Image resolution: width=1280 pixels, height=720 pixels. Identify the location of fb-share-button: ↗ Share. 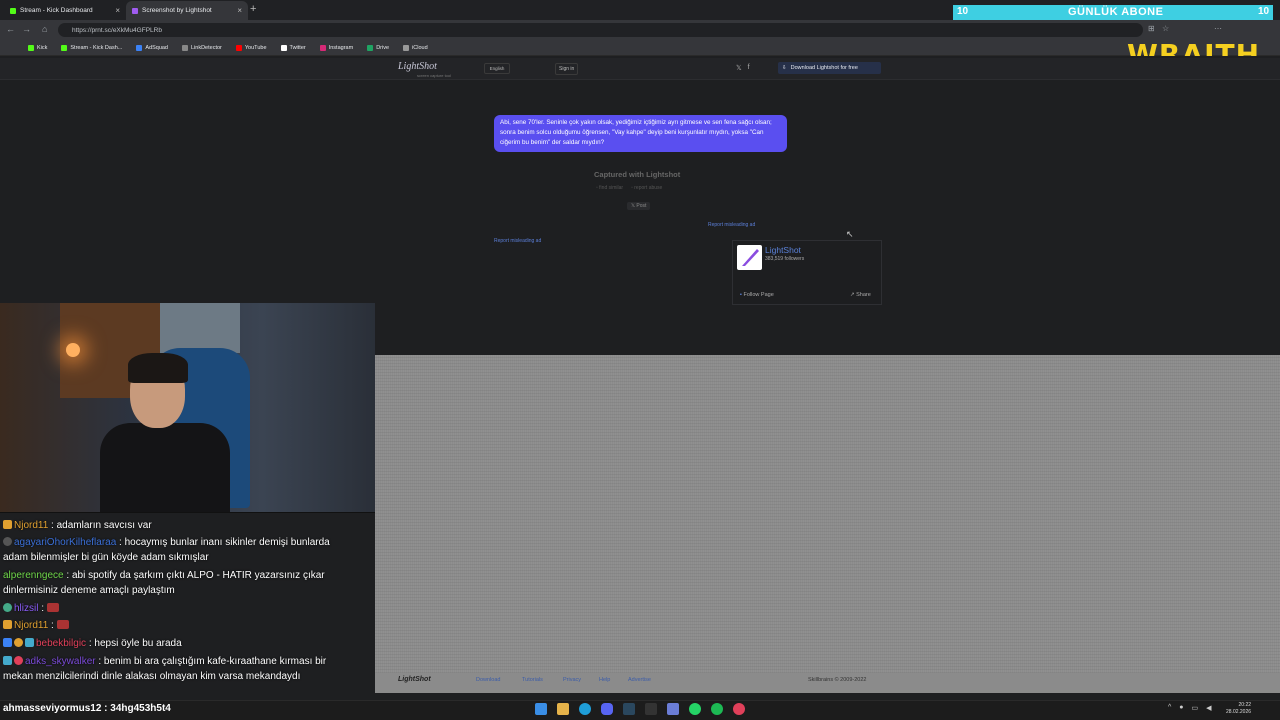
(860, 295).